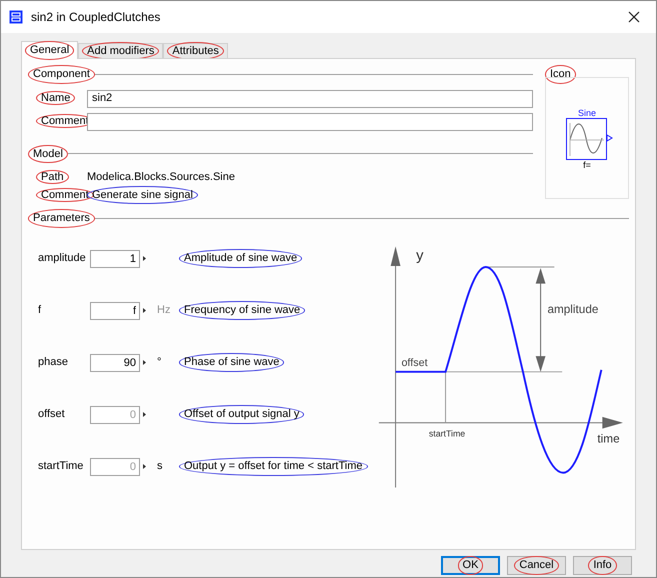 The image size is (657, 578). What do you see at coordinates (602, 565) in the screenshot?
I see `dialog-button: Info` at bounding box center [602, 565].